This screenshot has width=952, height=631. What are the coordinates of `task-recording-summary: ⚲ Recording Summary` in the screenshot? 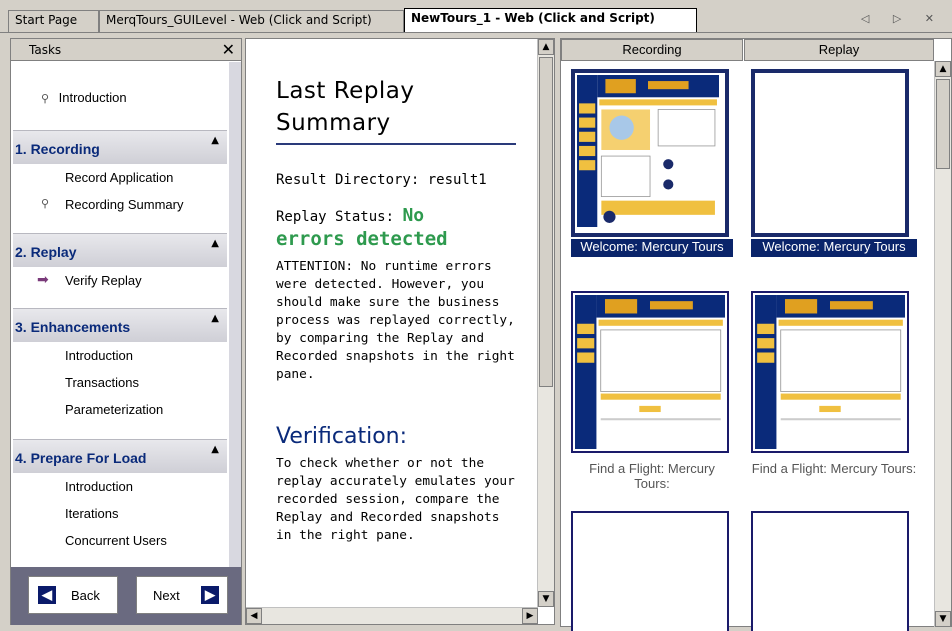 It's located at (120, 204).